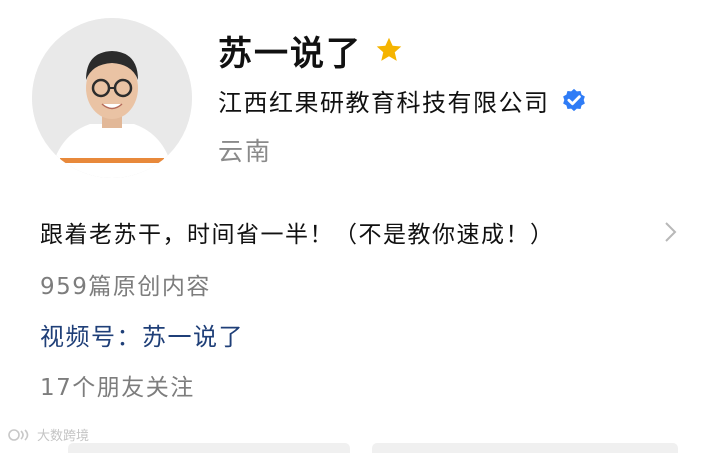  What do you see at coordinates (117, 388) in the screenshot?
I see `friends-following-count: 17个朋友关注` at bounding box center [117, 388].